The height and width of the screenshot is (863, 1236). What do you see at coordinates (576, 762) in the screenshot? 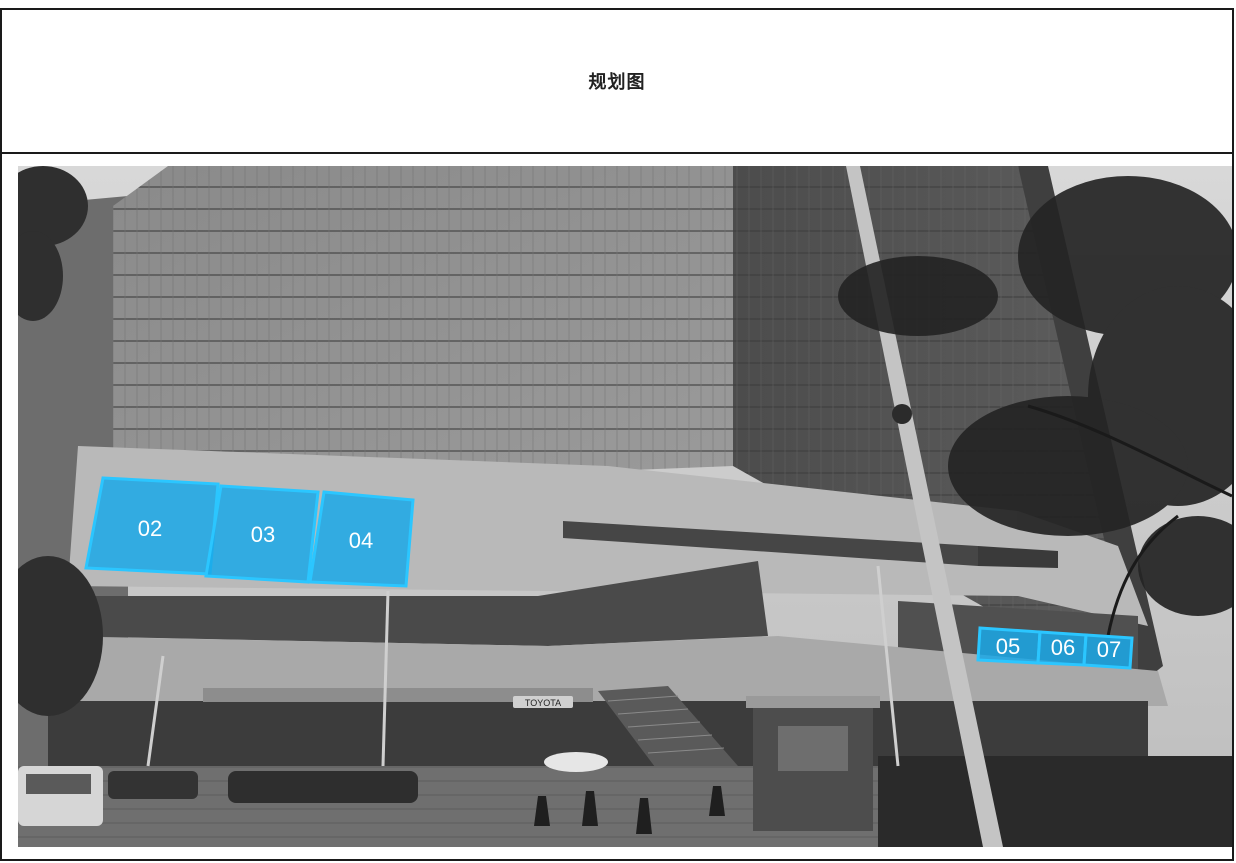
I see `white-car` at bounding box center [576, 762].